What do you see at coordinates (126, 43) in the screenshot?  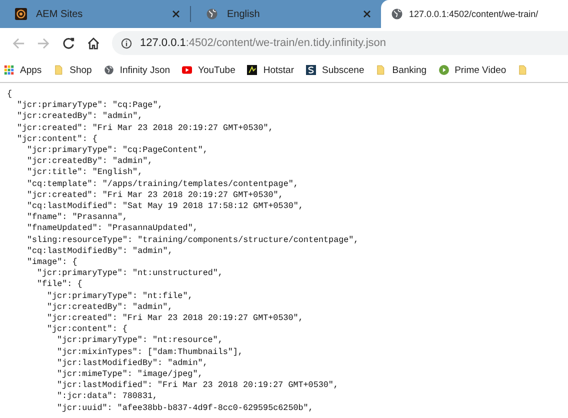 I see `info-icon` at bounding box center [126, 43].